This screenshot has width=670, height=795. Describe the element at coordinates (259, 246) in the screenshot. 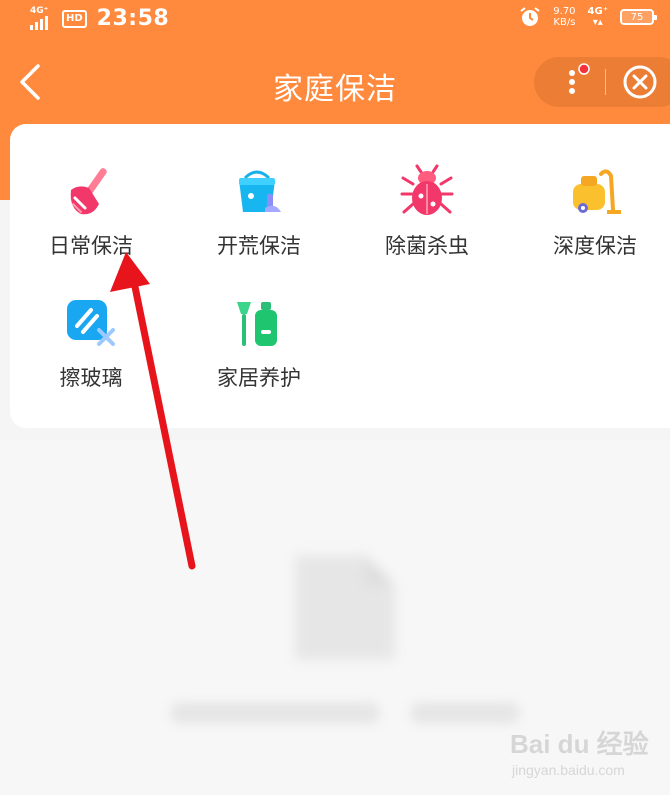

I see `service-label: 开荒保洁` at that location.